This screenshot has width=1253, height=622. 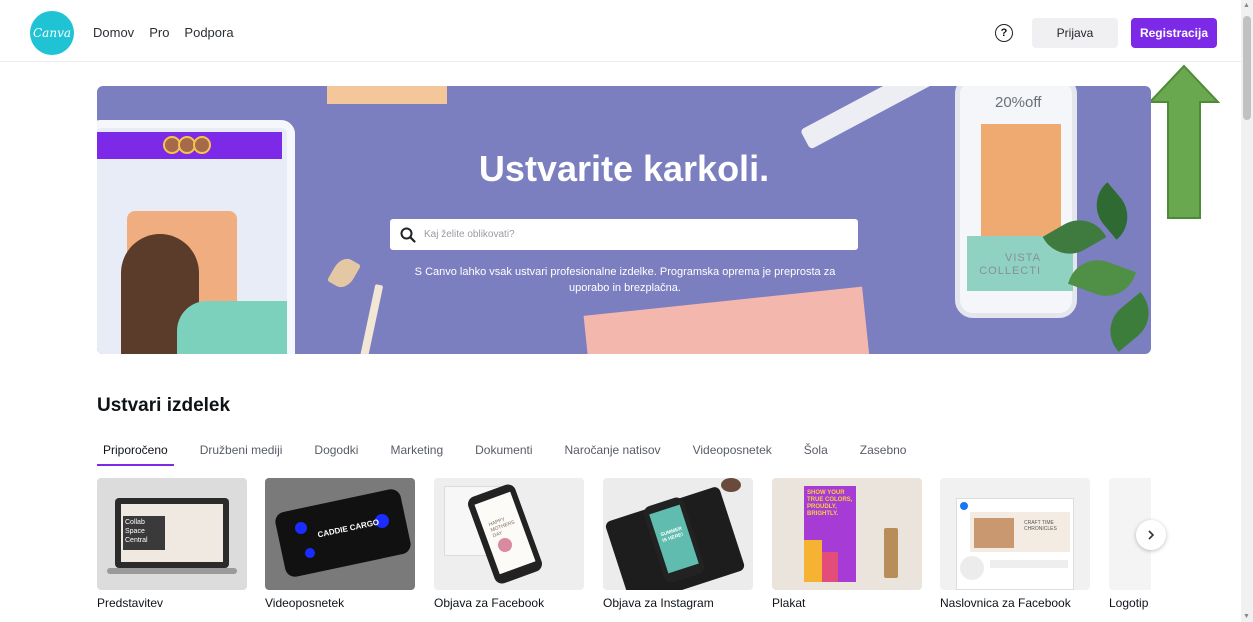 I want to click on tab-recommended: Priporočeno, so click(x=135, y=454).